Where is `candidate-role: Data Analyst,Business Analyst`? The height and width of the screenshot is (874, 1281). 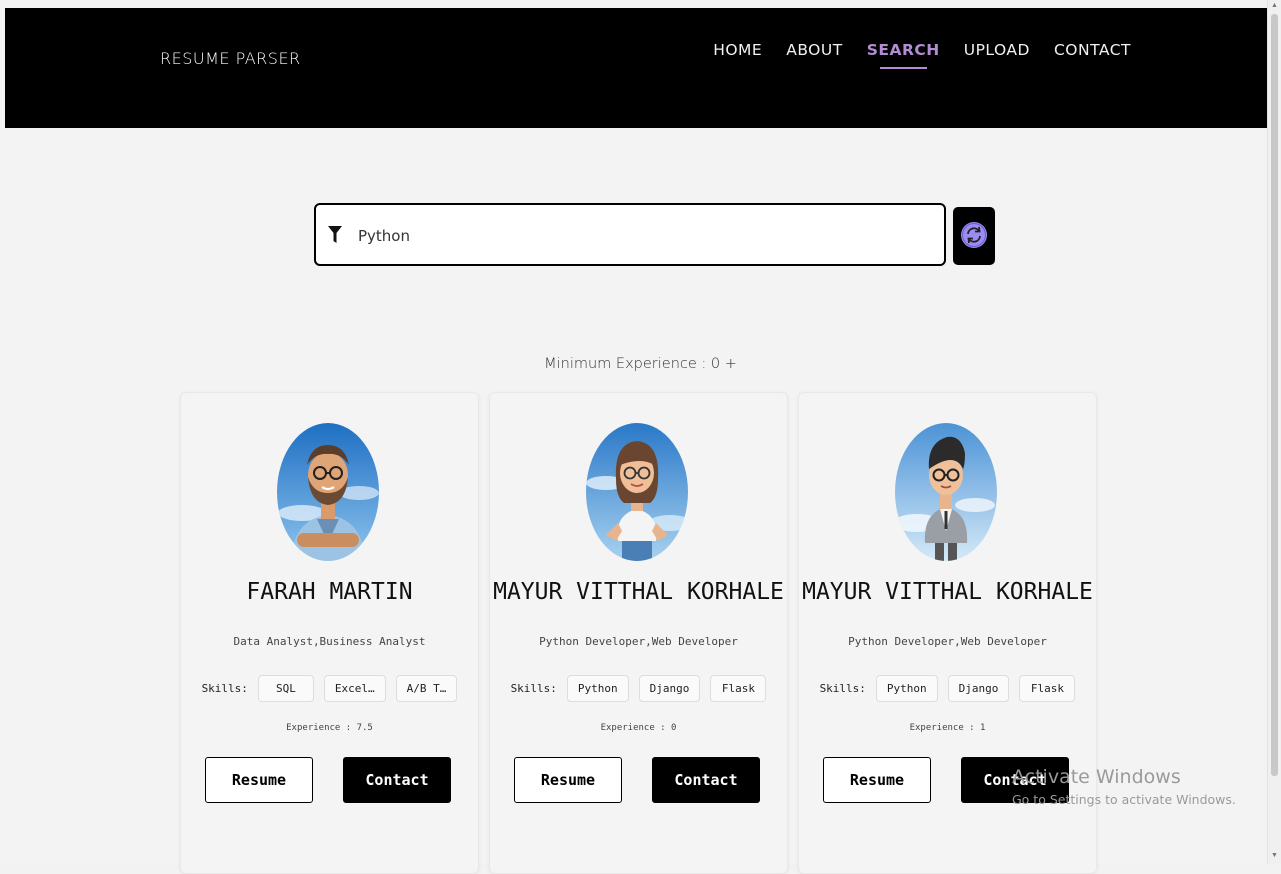
candidate-role: Data Analyst,Business Analyst is located at coordinates (329, 641).